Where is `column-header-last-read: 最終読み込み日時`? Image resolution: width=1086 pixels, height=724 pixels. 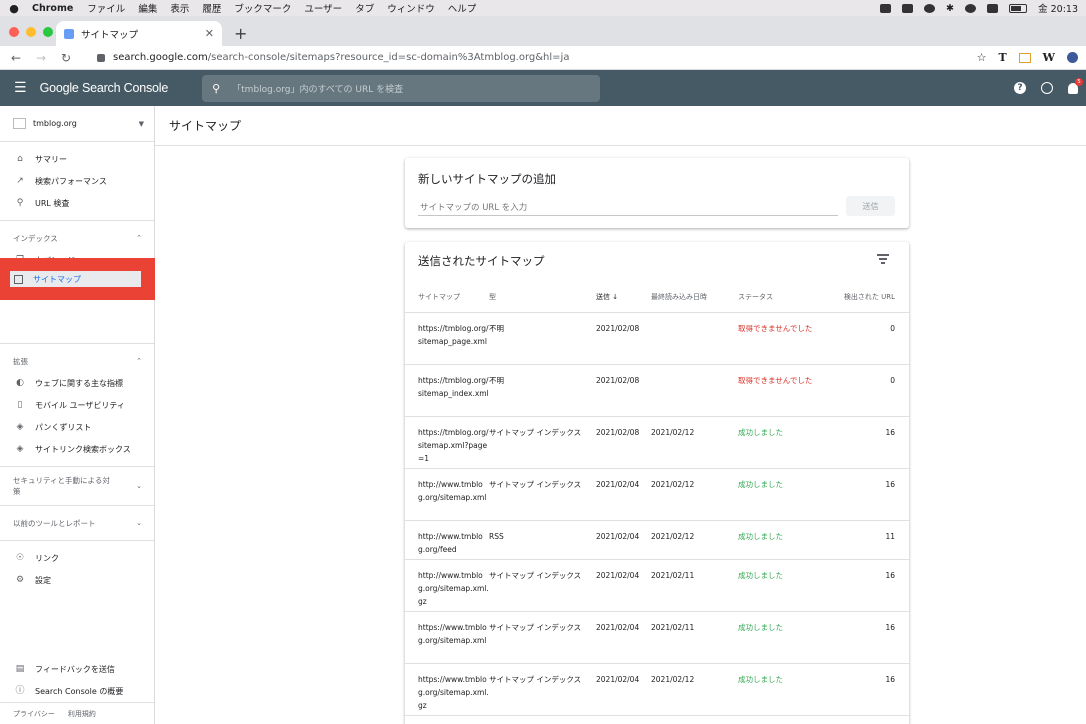
column-header-last-read: 最終読み込み日時 is located at coordinates (694, 297).